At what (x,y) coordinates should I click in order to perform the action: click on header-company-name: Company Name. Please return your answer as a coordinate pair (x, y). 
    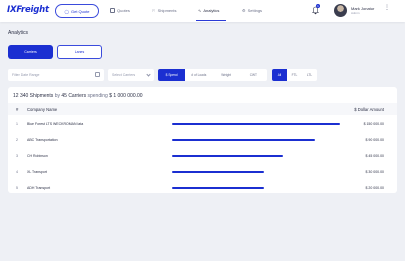
    Looking at the image, I should click on (42, 109).